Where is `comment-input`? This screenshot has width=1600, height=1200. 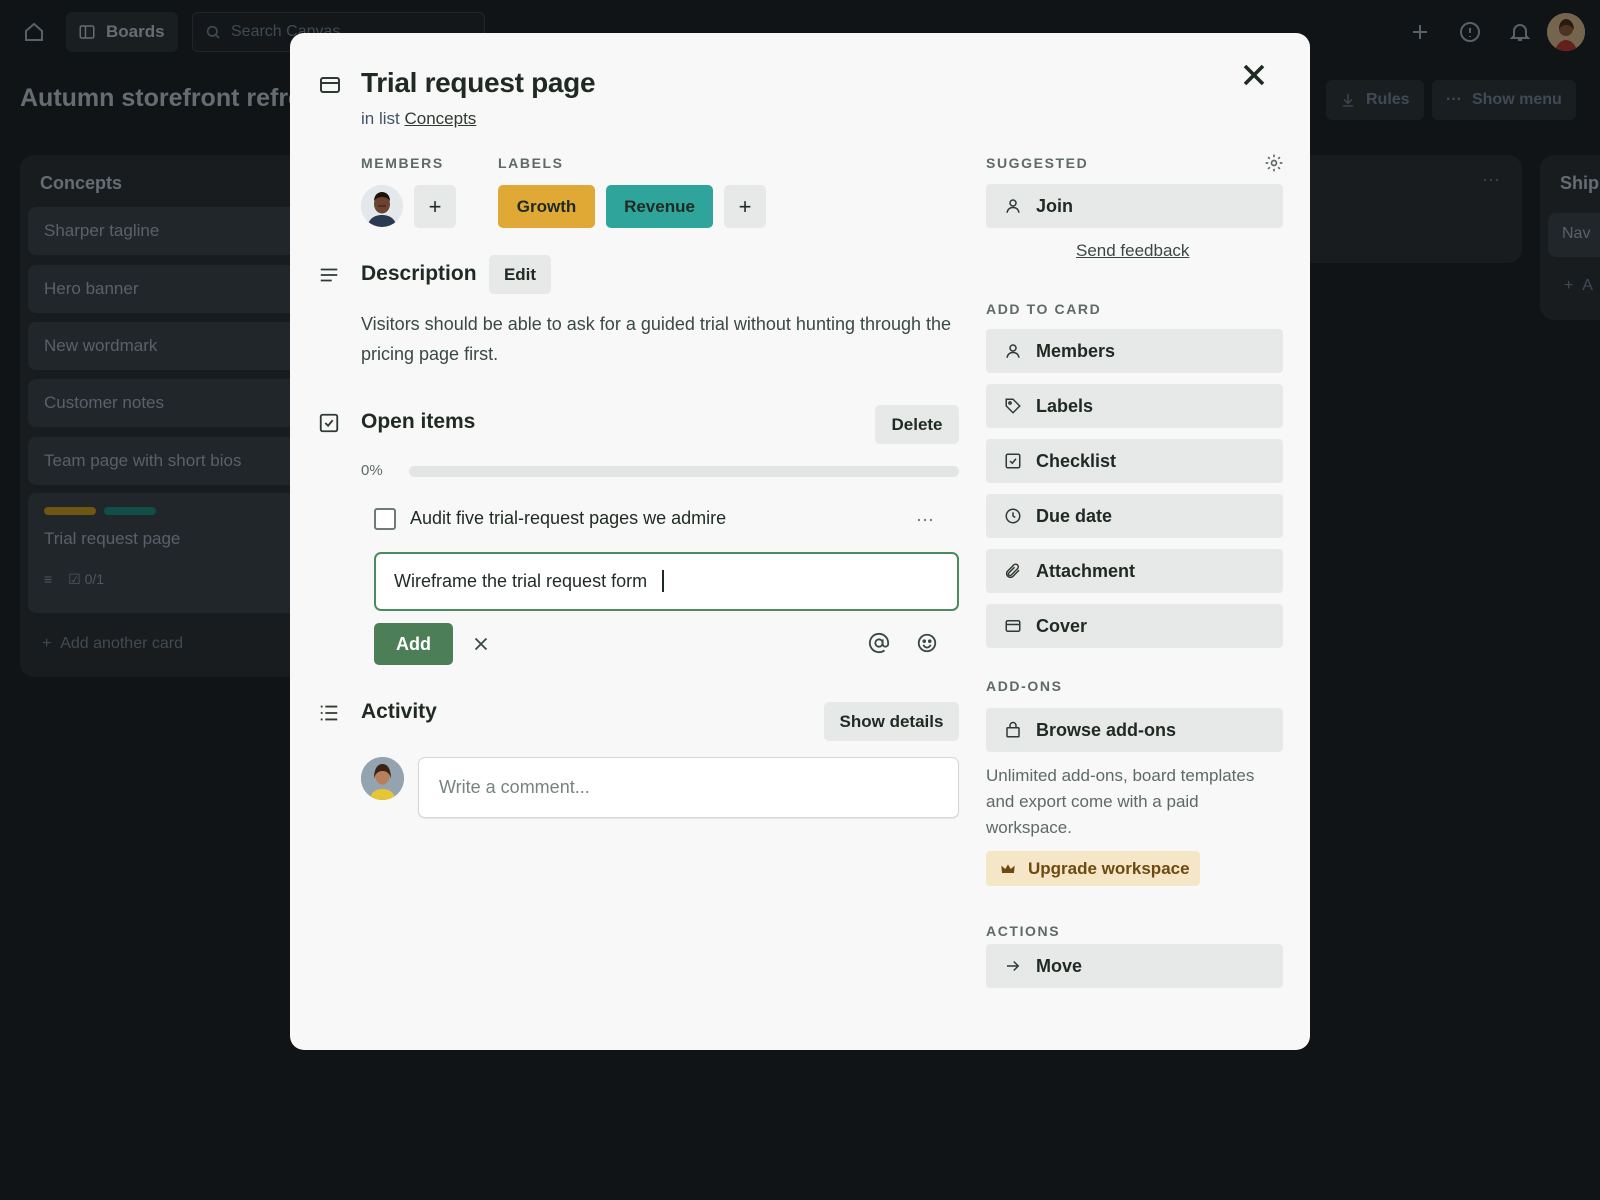 comment-input is located at coordinates (688, 787).